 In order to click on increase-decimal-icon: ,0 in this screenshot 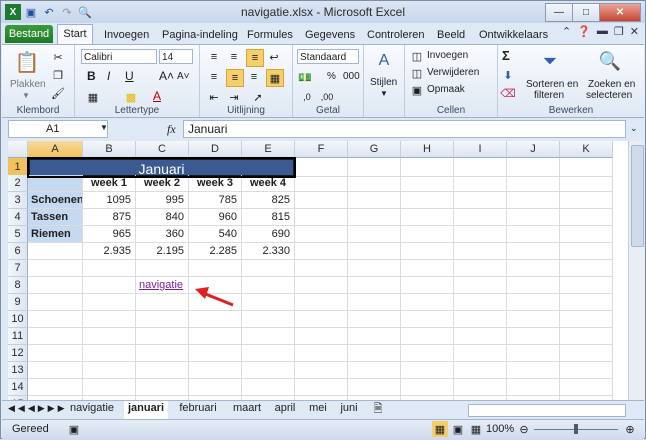, I will do `click(307, 97)`.